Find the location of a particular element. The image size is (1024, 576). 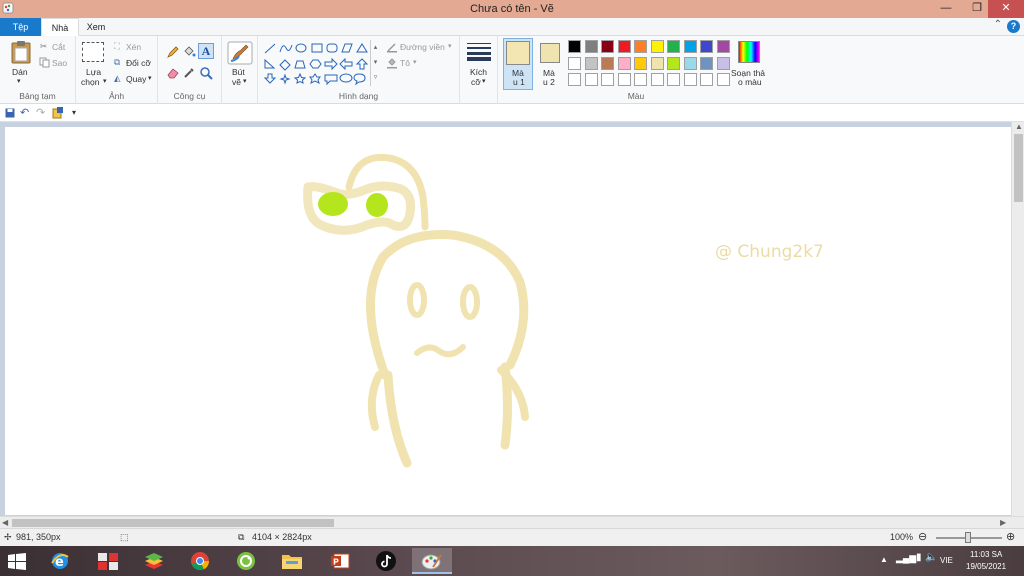

redo-icon: ↷ is located at coordinates (40, 112).